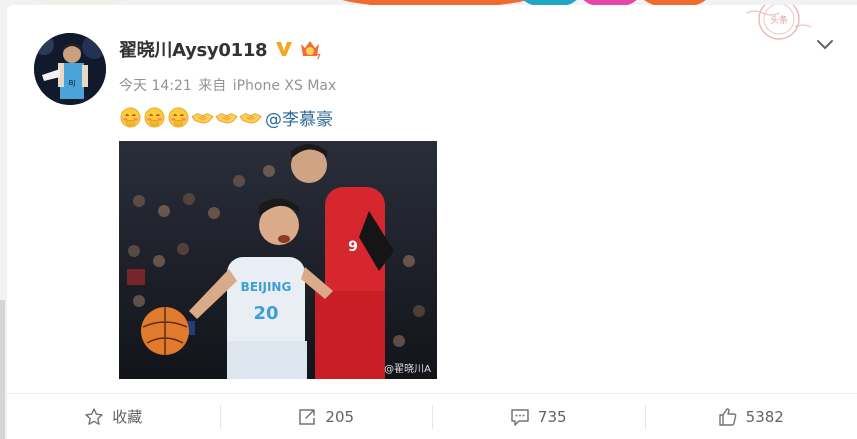  I want to click on source-device: iPhone XS Max, so click(285, 86).